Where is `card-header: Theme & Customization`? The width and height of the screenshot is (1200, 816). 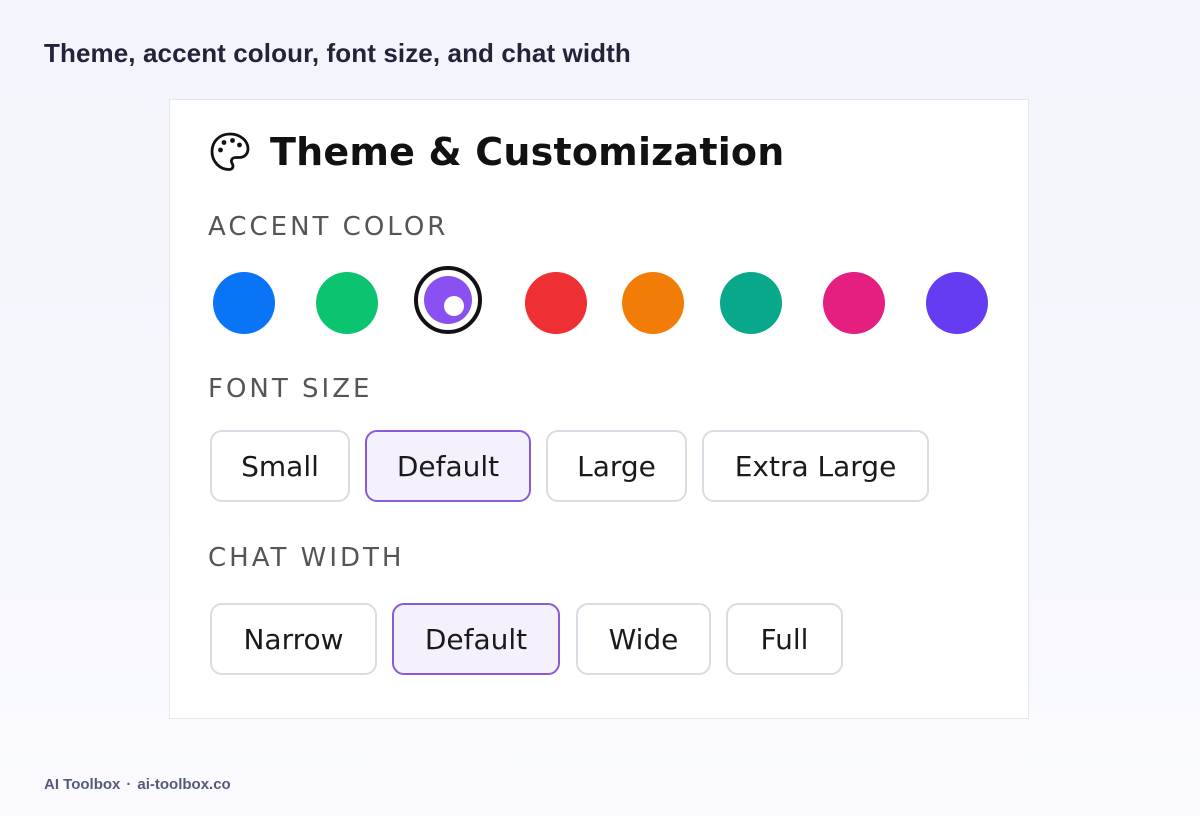
card-header: Theme & Customization is located at coordinates (496, 152).